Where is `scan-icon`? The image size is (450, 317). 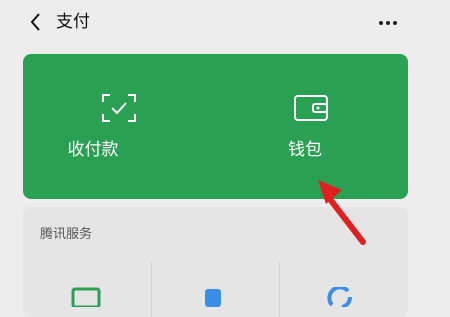 scan-icon is located at coordinates (119, 108).